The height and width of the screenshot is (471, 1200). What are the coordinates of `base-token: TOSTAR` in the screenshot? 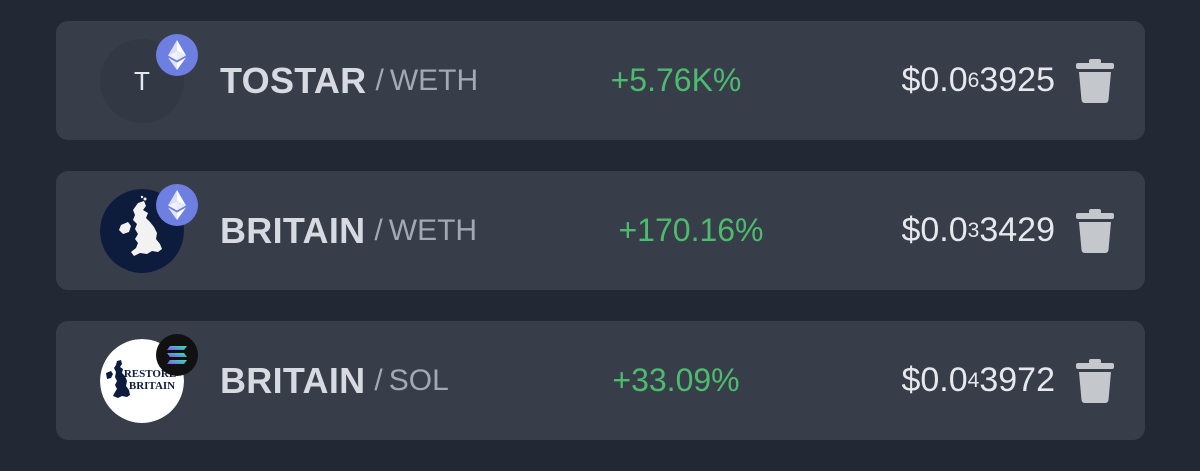 It's located at (293, 80).